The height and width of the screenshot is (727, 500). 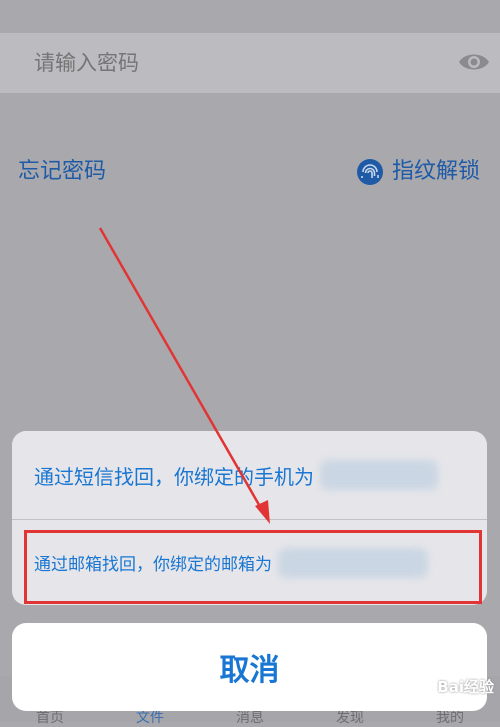 What do you see at coordinates (474, 62) in the screenshot?
I see `eye-icon` at bounding box center [474, 62].